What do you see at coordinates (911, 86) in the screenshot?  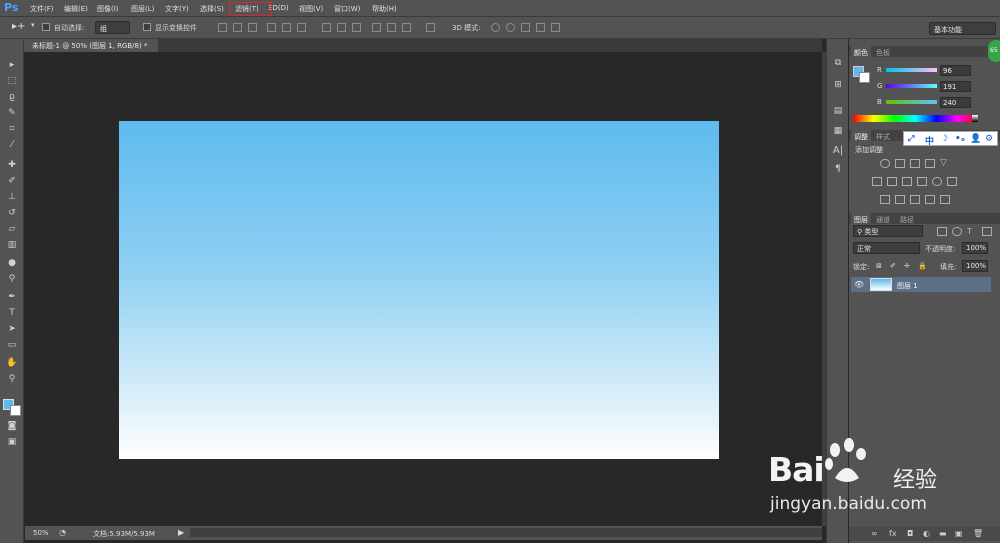 I see `green-slider` at bounding box center [911, 86].